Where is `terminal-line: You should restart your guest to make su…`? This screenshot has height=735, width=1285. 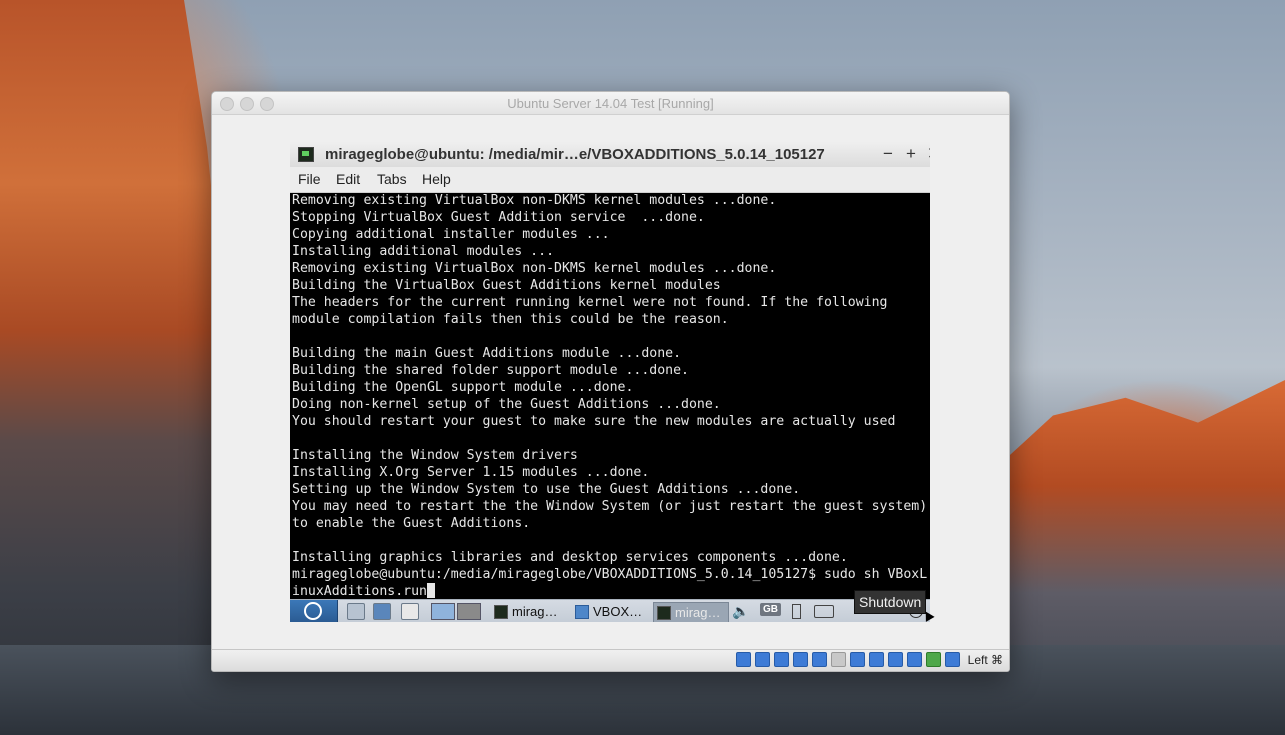
terminal-line: You should restart your guest to make su… is located at coordinates (594, 421).